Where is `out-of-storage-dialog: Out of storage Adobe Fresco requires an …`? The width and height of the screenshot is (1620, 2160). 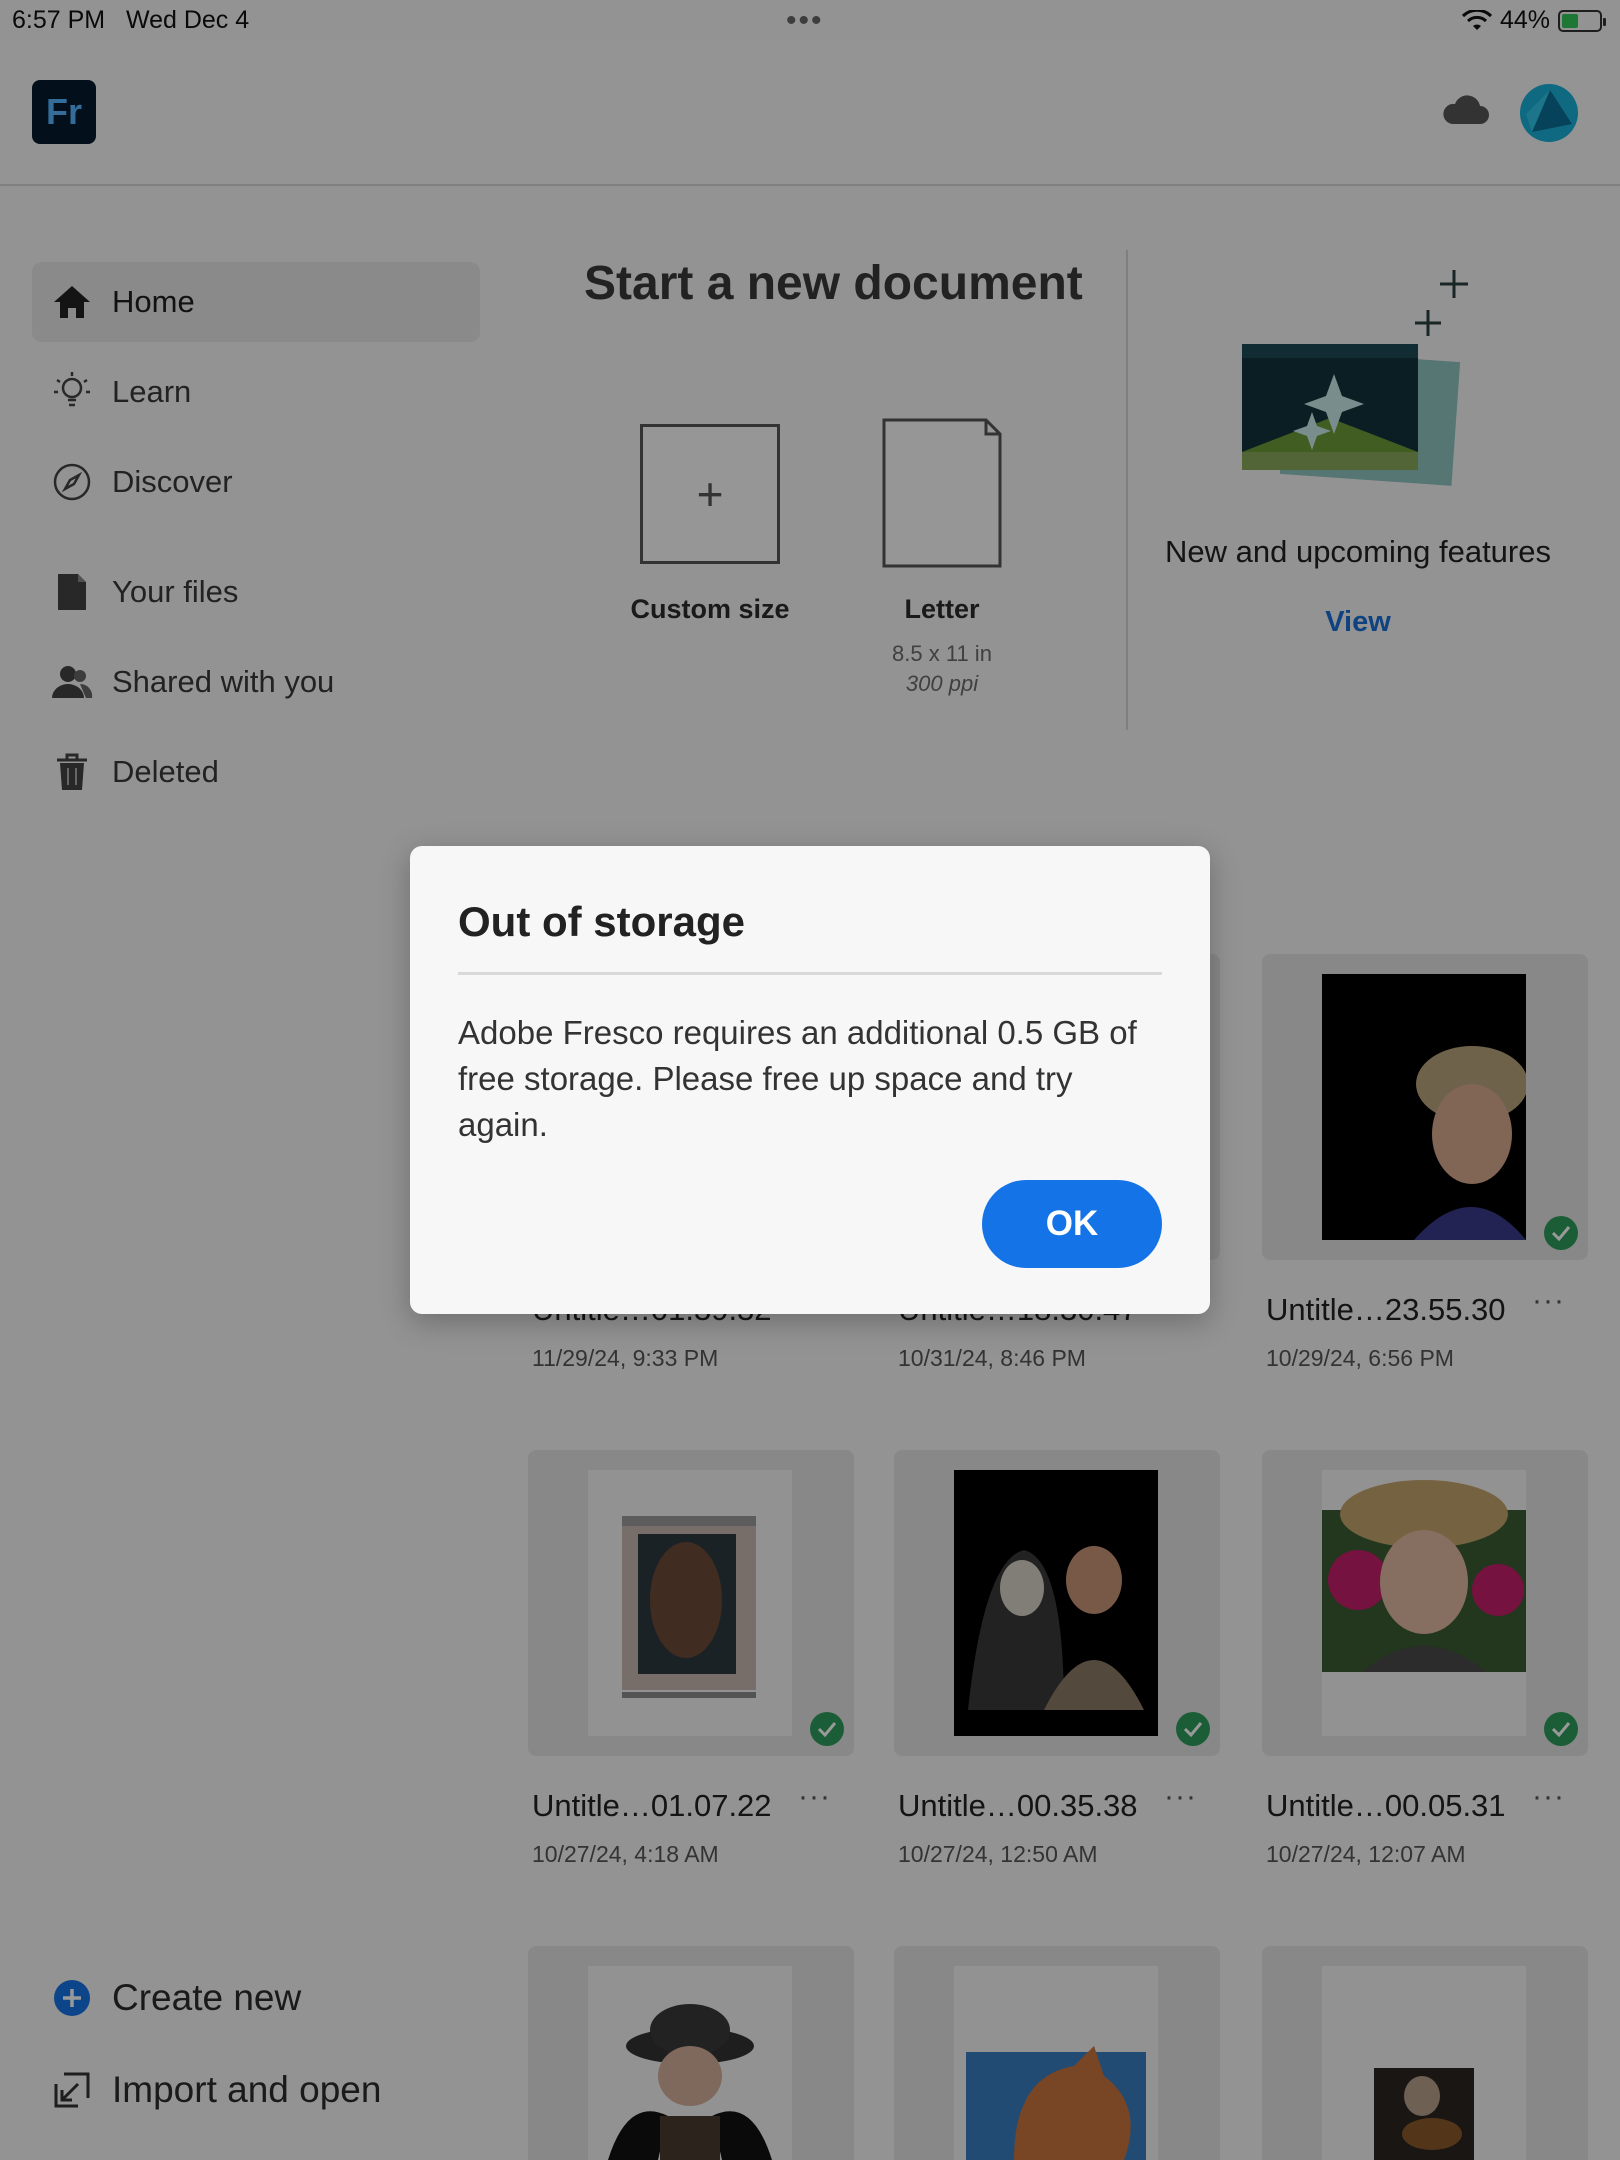 out-of-storage-dialog: Out of storage Adobe Fresco requires an … is located at coordinates (810, 1080).